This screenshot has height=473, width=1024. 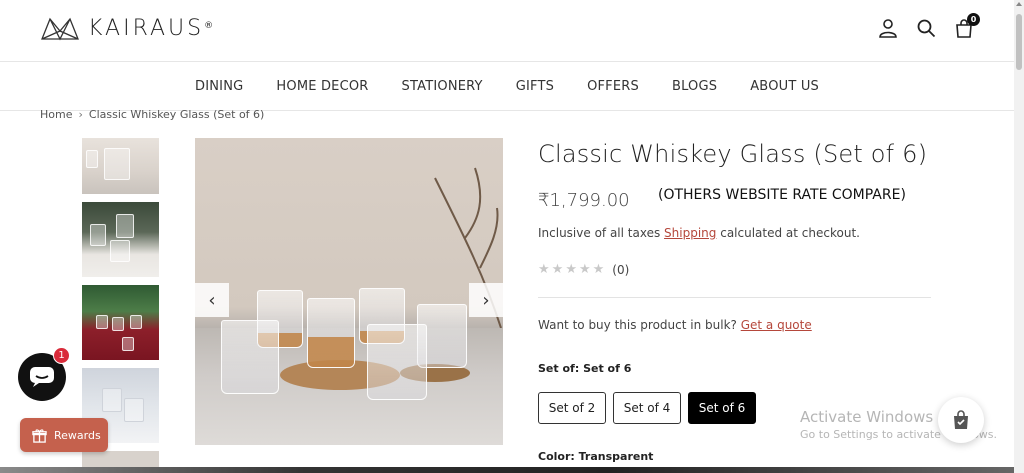 What do you see at coordinates (572, 408) in the screenshot?
I see `set-of-2-button: Set of 2` at bounding box center [572, 408].